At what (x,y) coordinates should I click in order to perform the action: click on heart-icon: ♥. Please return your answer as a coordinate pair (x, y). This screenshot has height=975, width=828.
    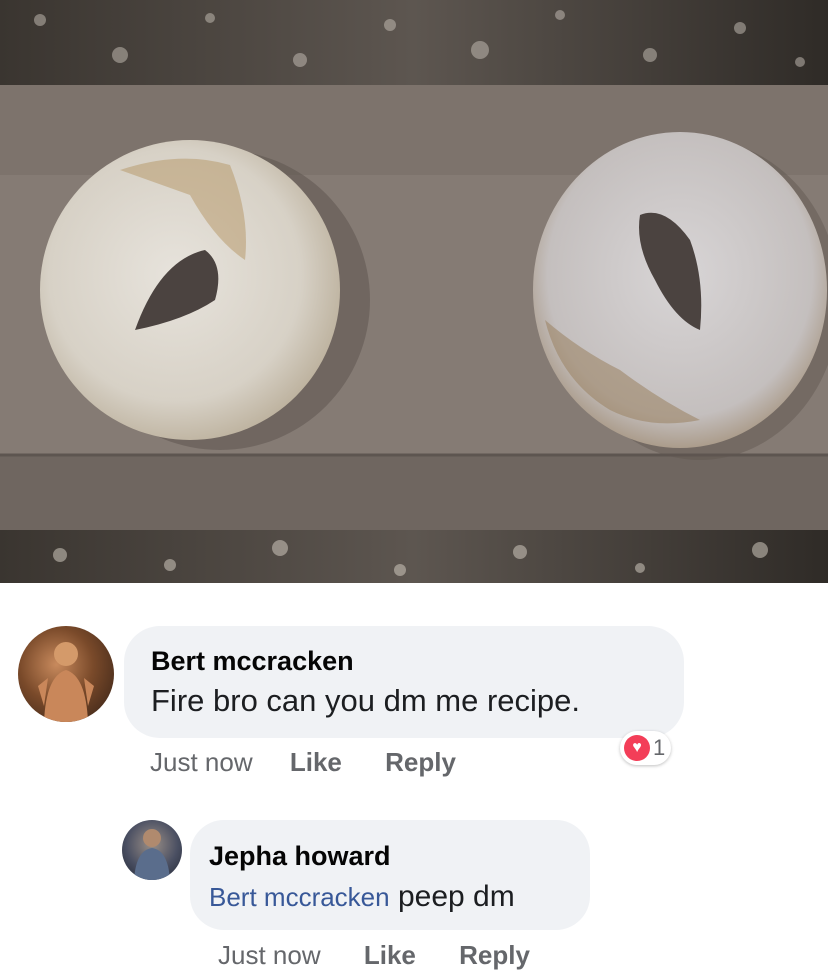
    Looking at the image, I should click on (637, 748).